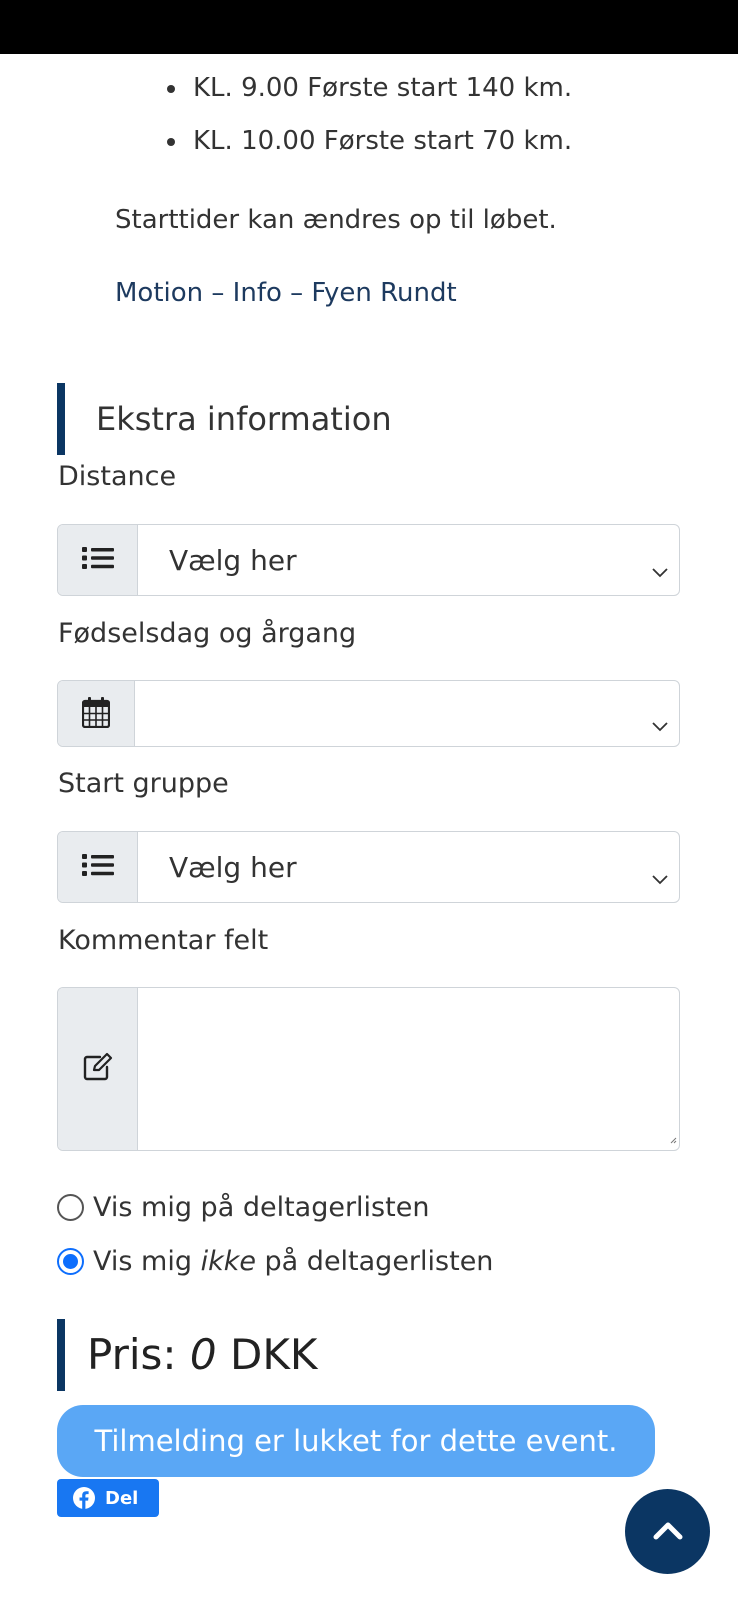  Describe the element at coordinates (369, 27) in the screenshot. I see `status-bar` at that location.